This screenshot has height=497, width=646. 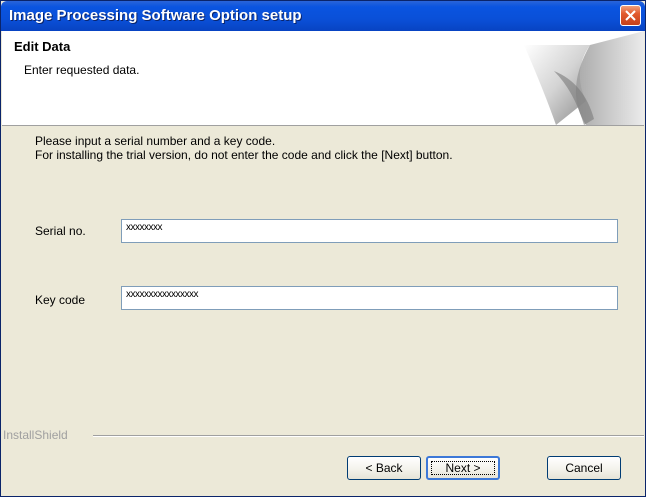 What do you see at coordinates (42, 46) in the screenshot?
I see `header-title: Edit Data` at bounding box center [42, 46].